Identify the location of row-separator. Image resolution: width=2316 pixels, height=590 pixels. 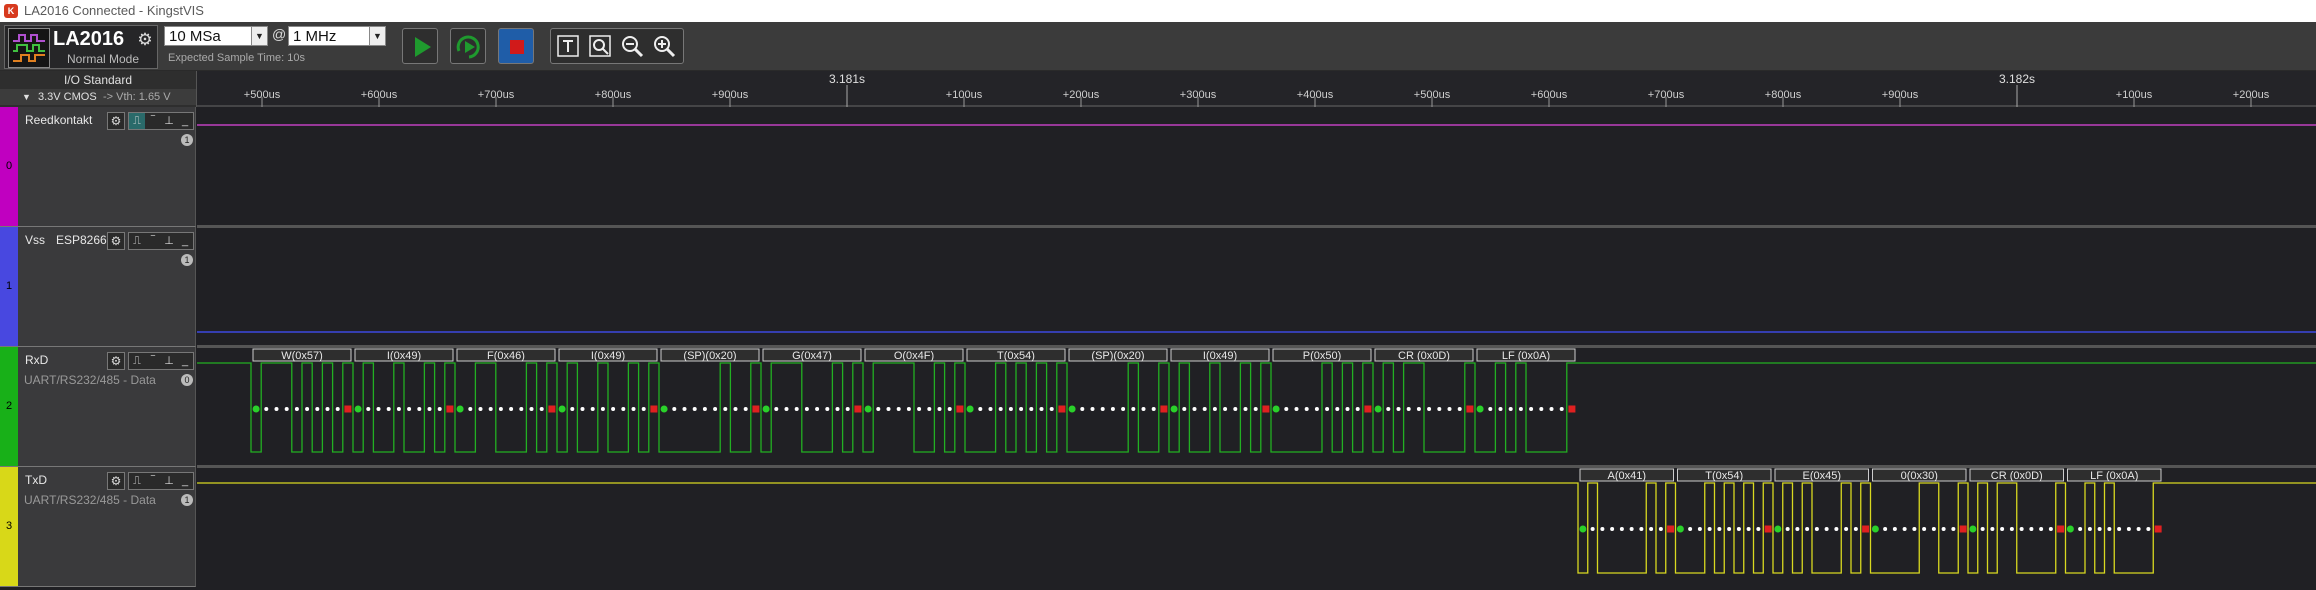
(1256, 346).